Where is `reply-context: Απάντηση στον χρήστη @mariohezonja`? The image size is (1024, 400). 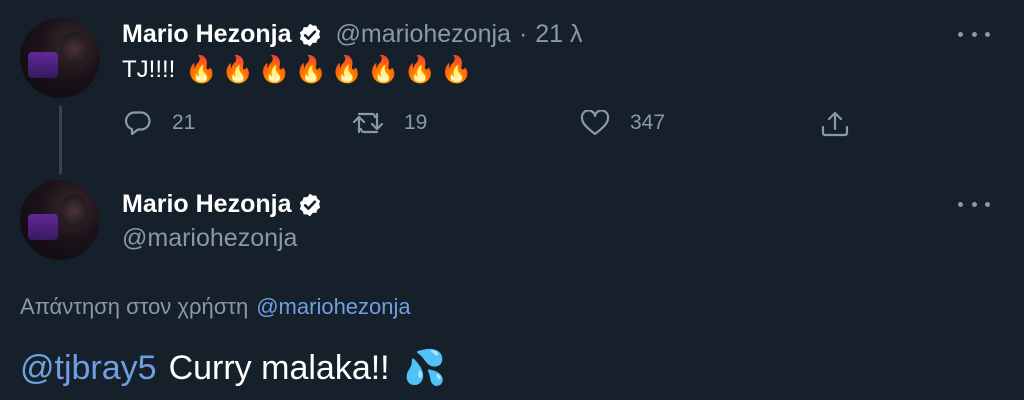 reply-context: Απάντηση στον χρήστη @mariohezonja is located at coordinates (215, 307).